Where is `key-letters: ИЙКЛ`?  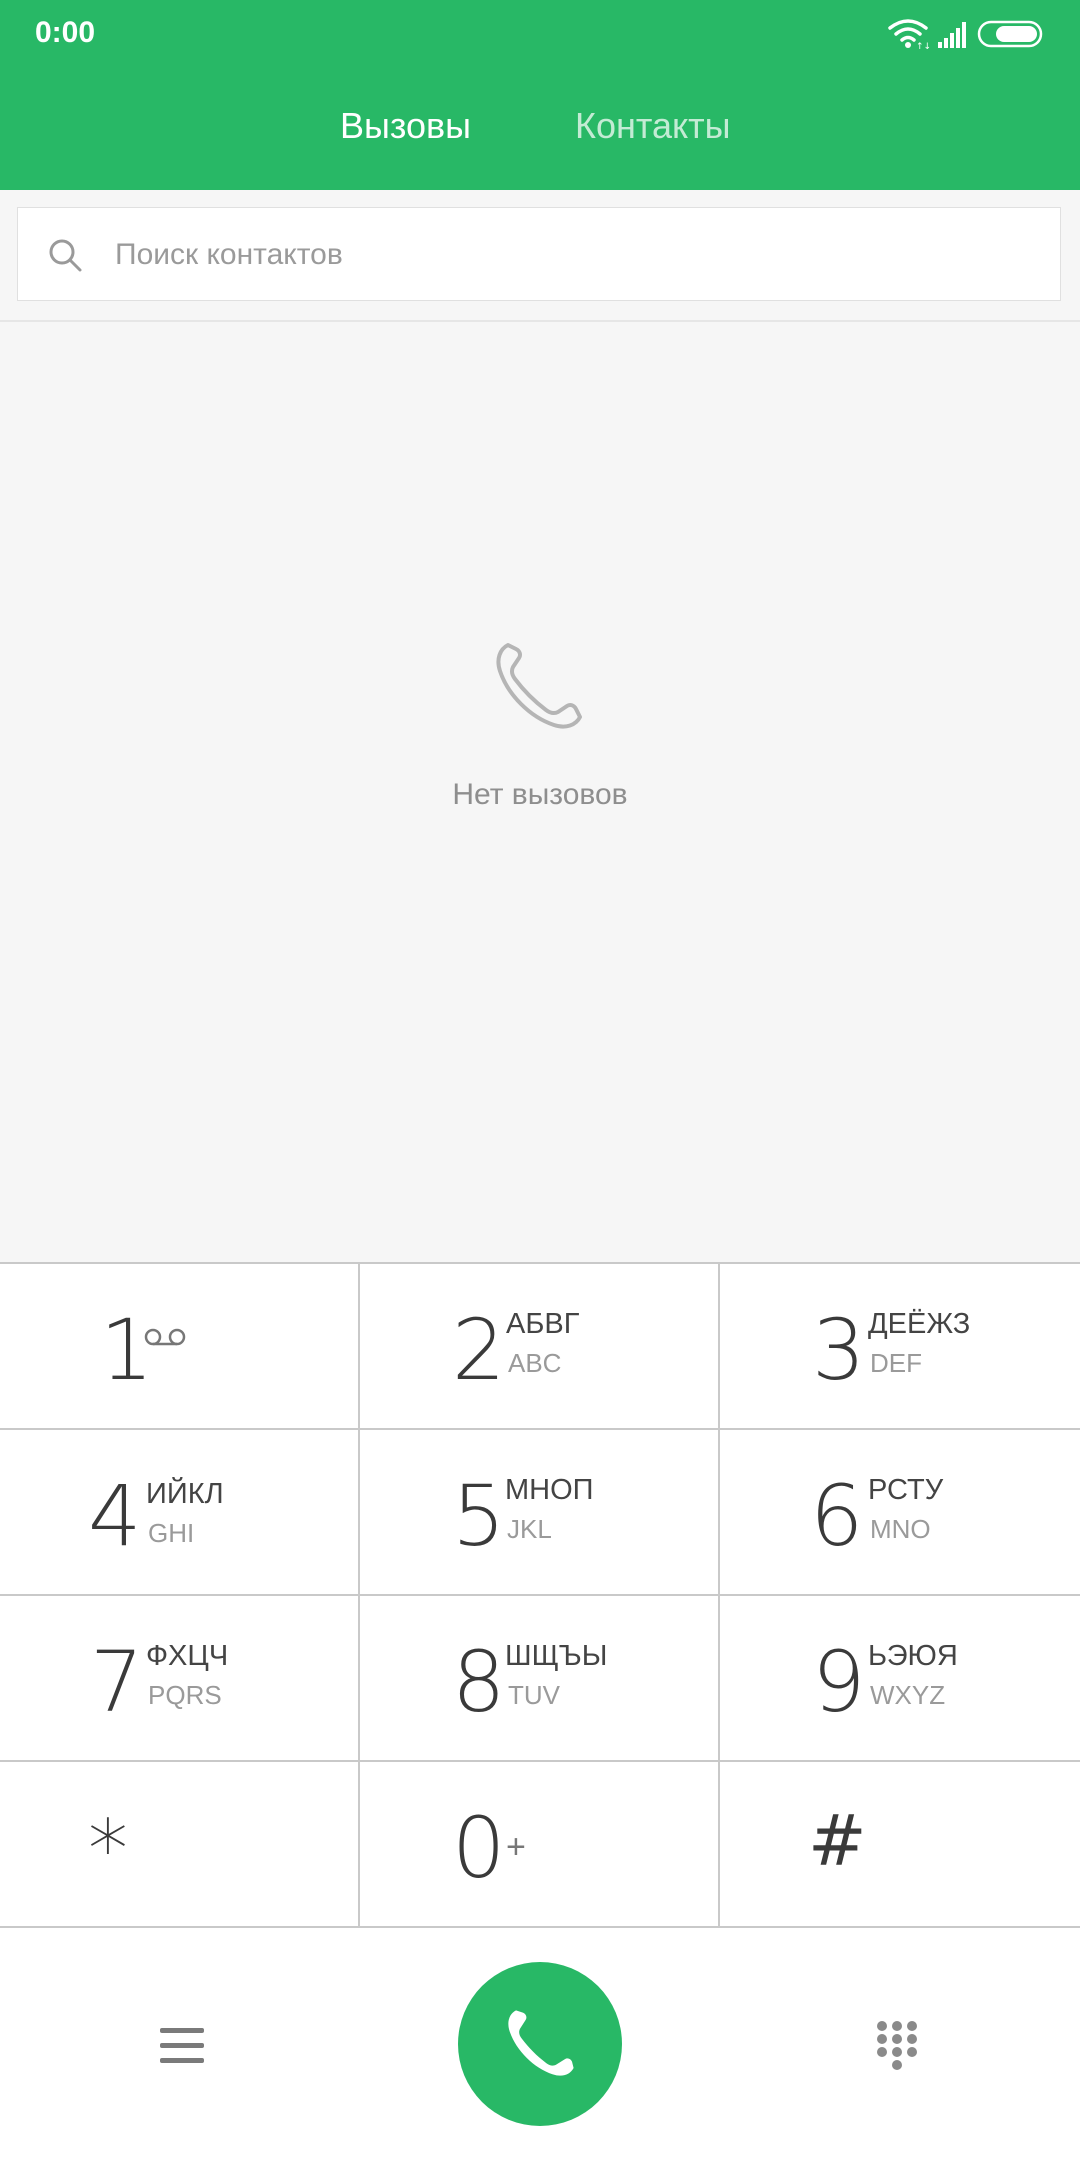 key-letters: ИЙКЛ is located at coordinates (185, 1494).